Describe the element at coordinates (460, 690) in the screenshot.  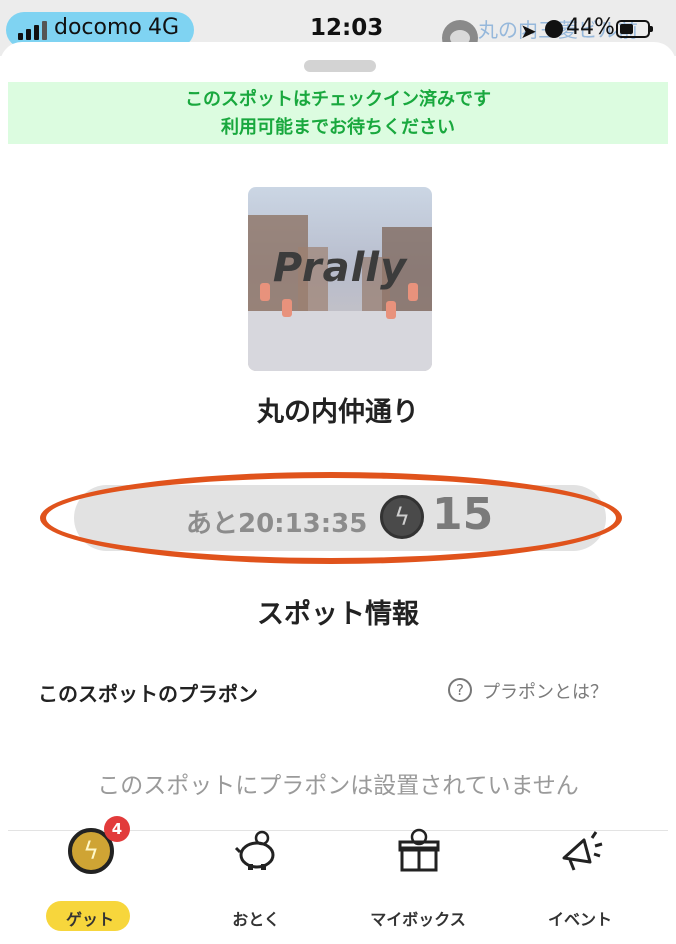
I see `help-icon: ?` at that location.